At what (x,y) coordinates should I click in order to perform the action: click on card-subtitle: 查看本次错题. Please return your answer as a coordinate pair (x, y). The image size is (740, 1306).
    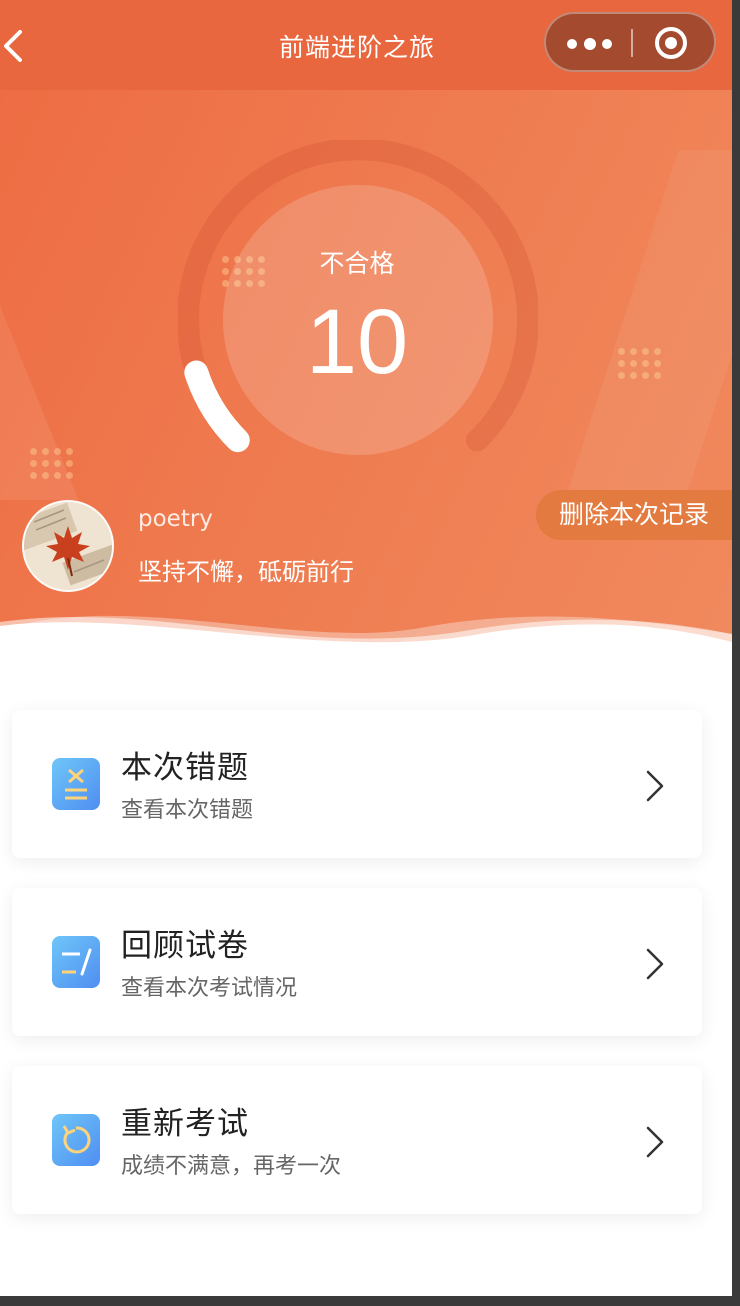
    Looking at the image, I should click on (187, 810).